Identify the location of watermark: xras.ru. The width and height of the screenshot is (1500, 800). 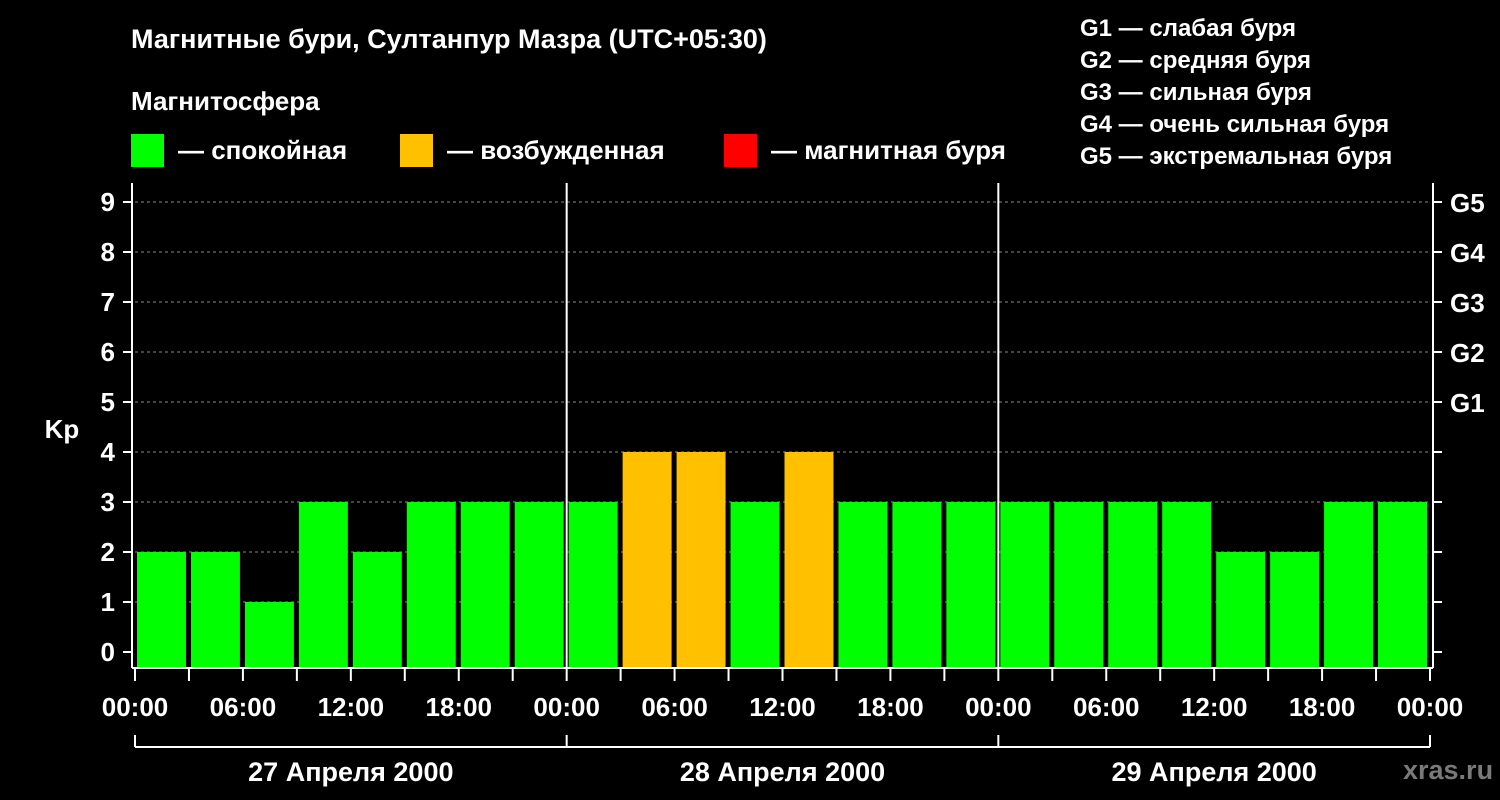
(1448, 770).